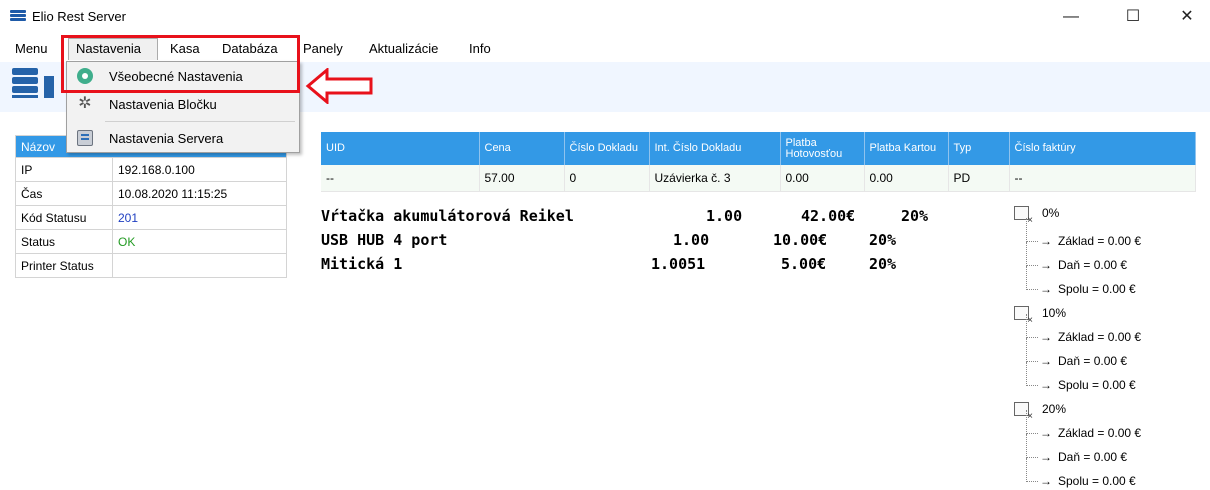 This screenshot has width=1210, height=490. What do you see at coordinates (1054, 409) in the screenshot?
I see `tree-node-label: 20%` at bounding box center [1054, 409].